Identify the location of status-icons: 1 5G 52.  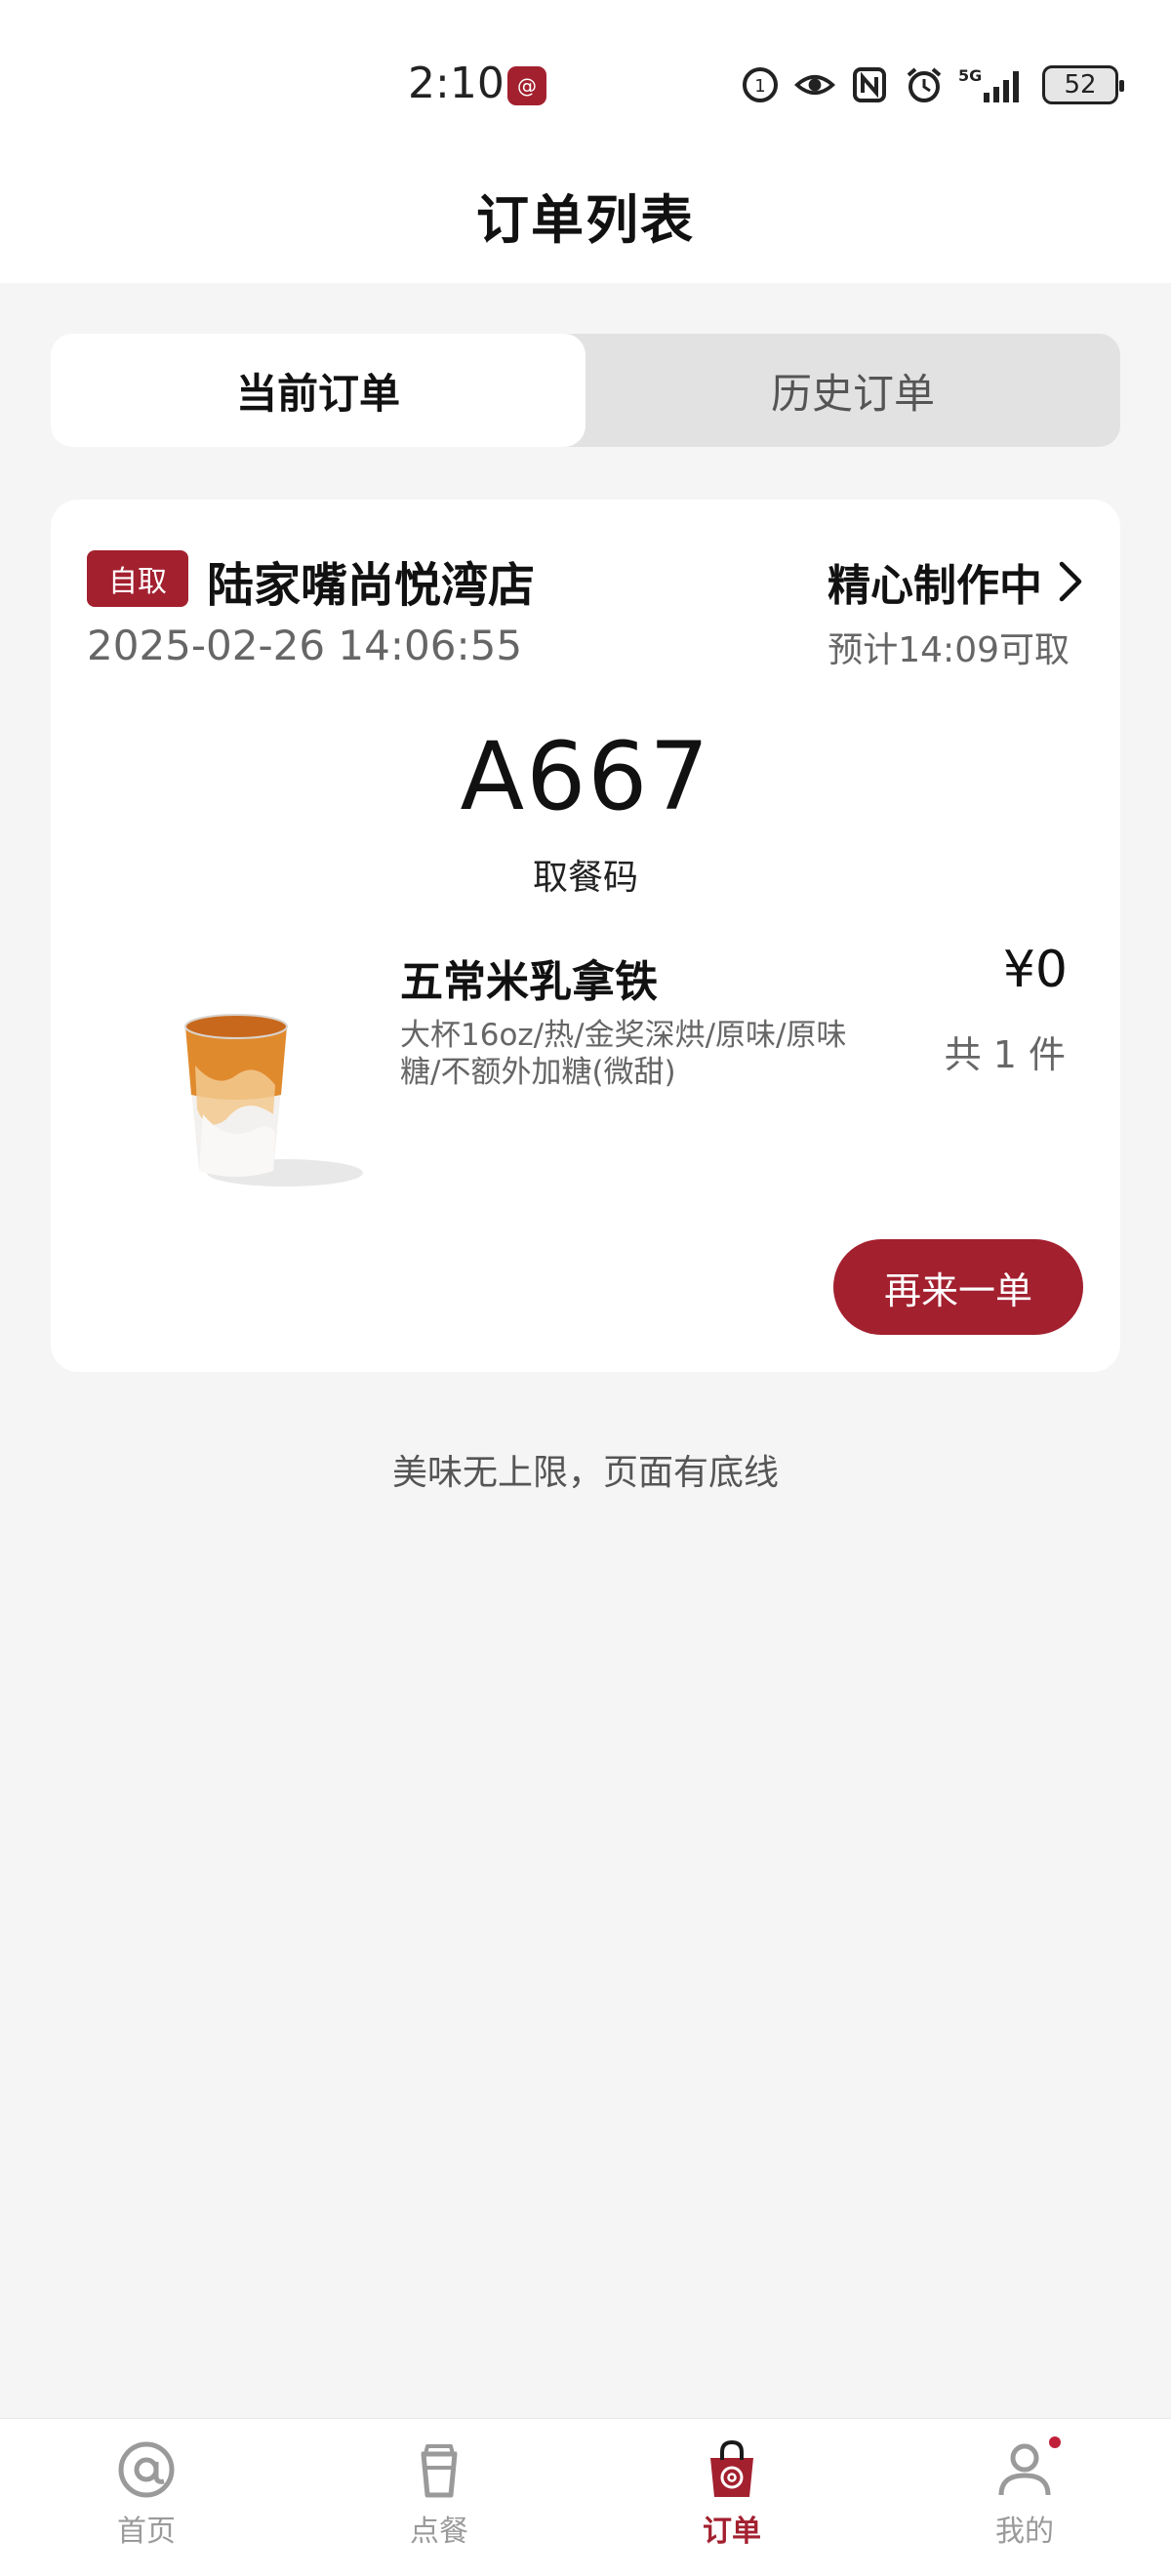
(932, 84).